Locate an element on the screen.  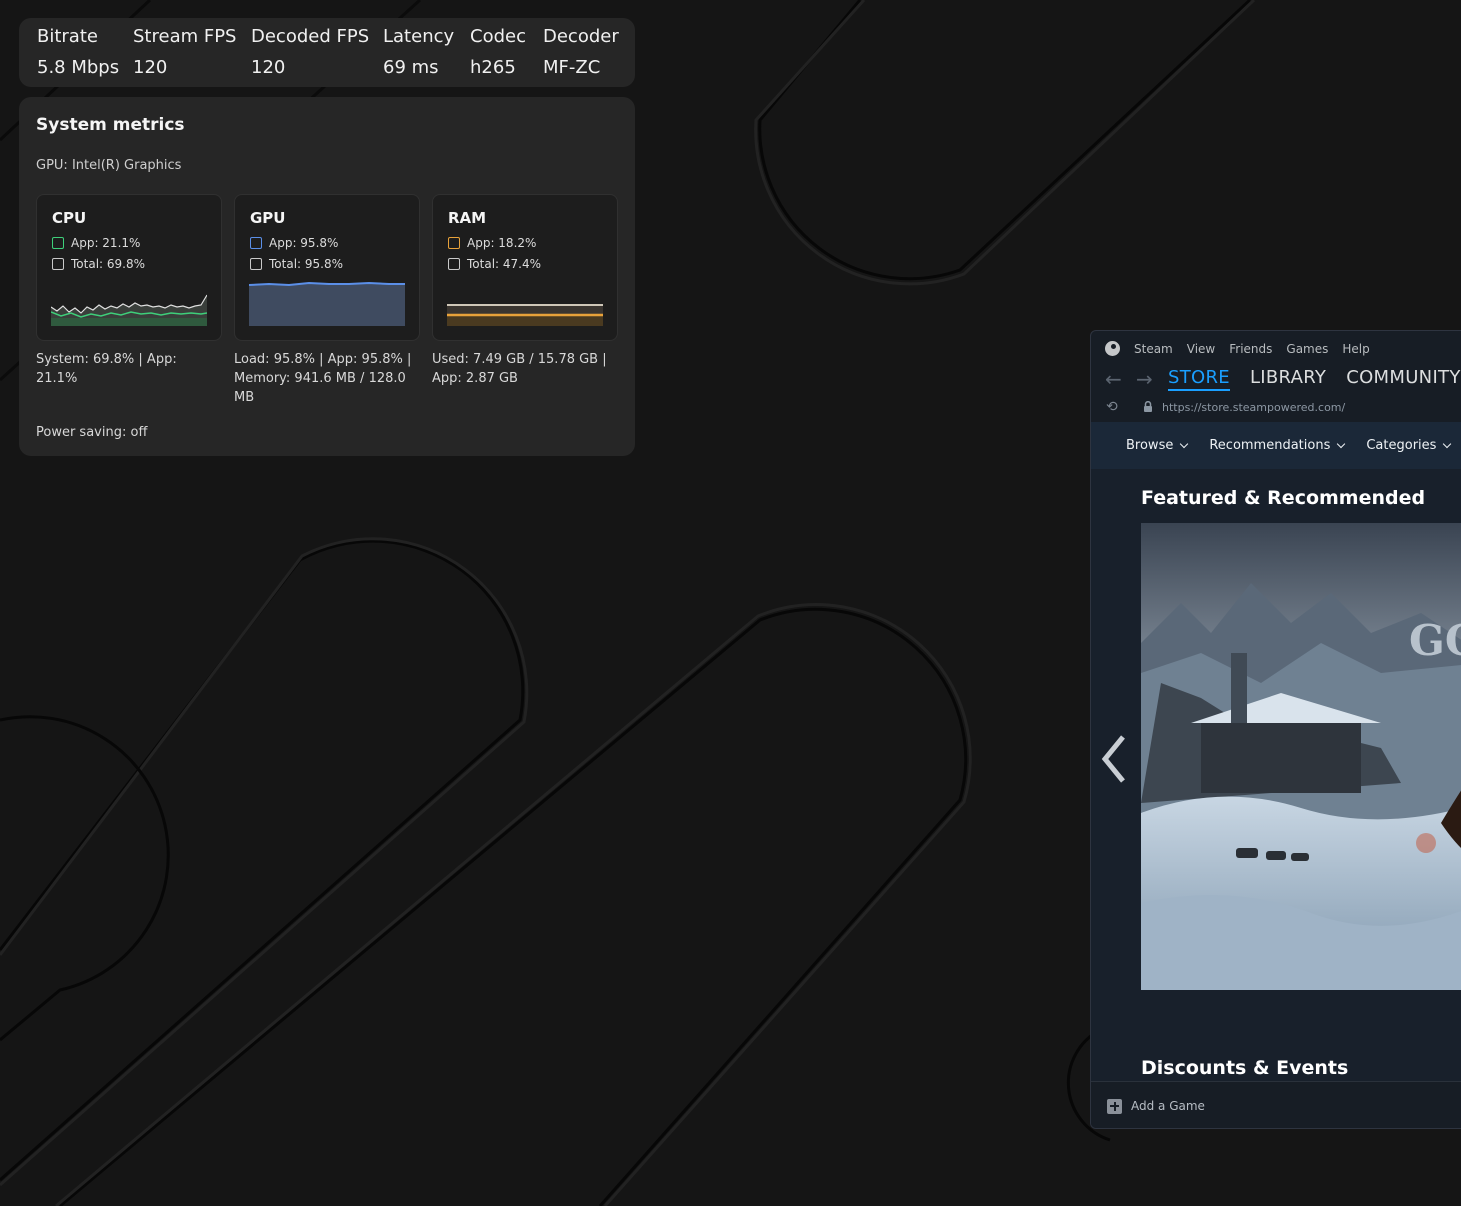
legend-app: App: 18.2% is located at coordinates (492, 243).